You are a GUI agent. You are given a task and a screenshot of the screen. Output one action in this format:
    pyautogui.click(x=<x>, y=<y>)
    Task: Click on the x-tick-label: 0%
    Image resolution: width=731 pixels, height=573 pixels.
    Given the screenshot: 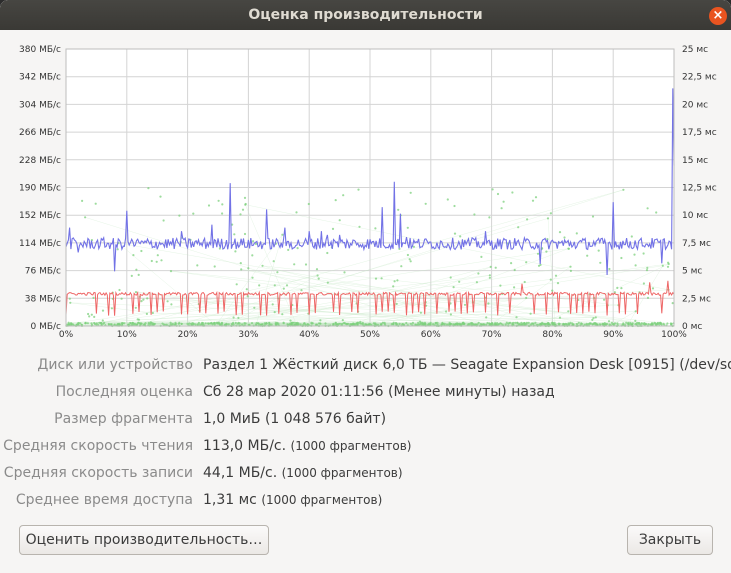 What is the action you would take?
    pyautogui.click(x=66, y=335)
    